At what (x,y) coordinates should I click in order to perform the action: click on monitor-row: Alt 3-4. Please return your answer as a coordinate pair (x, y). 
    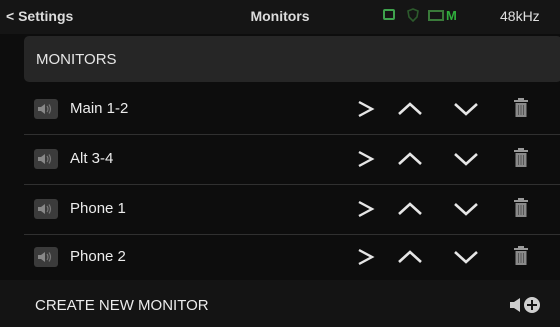
    Looking at the image, I should click on (292, 159).